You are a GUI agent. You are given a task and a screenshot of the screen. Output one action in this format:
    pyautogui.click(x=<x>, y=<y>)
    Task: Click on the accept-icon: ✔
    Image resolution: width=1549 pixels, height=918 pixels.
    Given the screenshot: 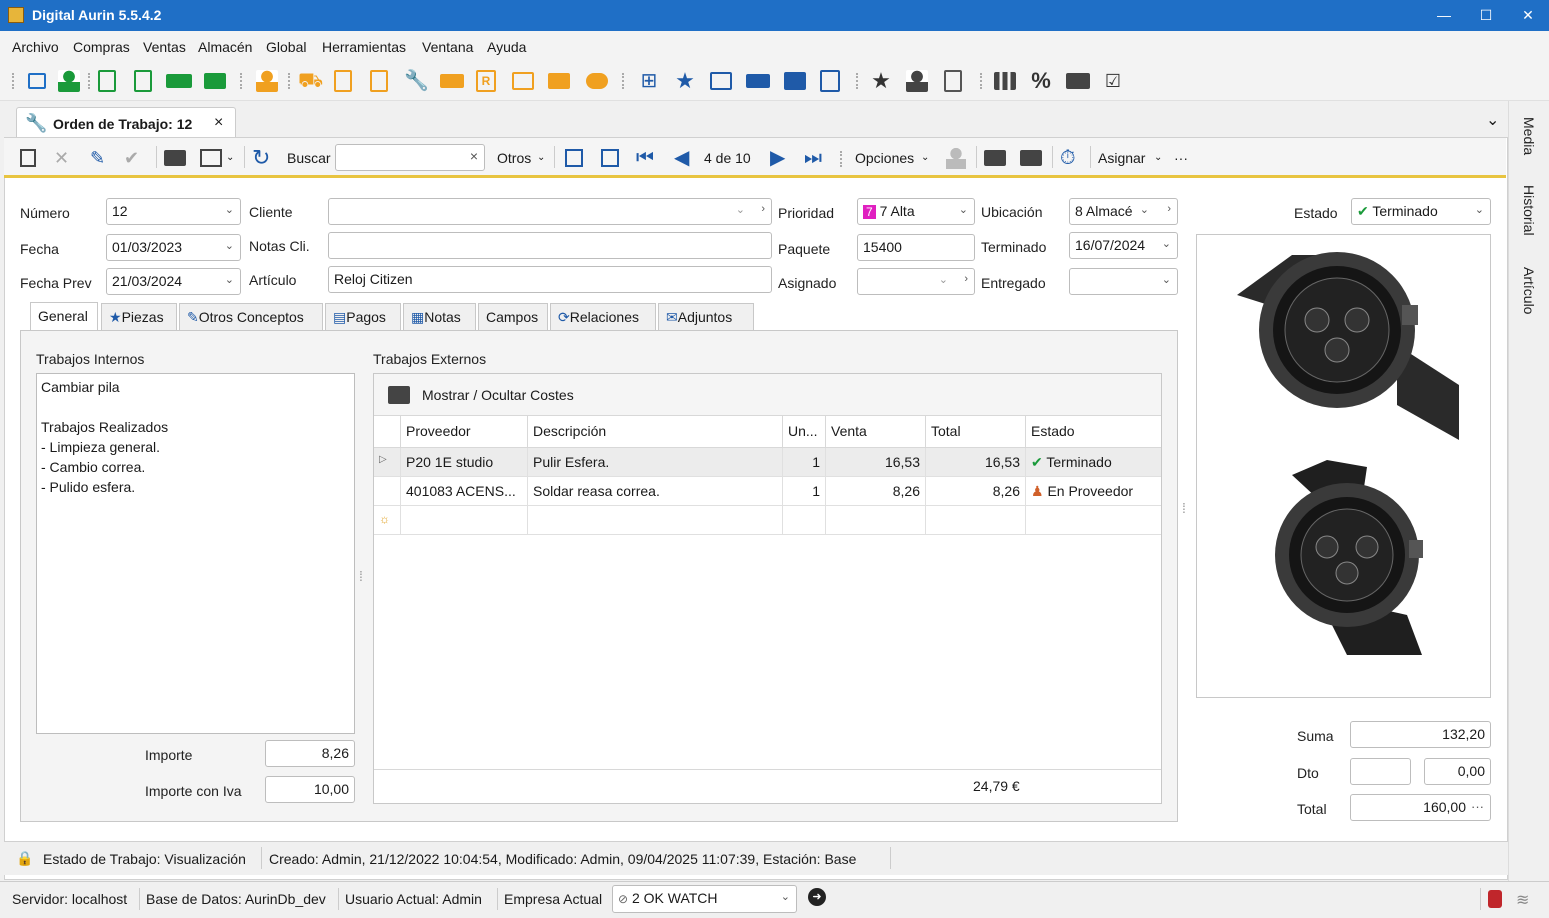 What is the action you would take?
    pyautogui.click(x=131, y=158)
    